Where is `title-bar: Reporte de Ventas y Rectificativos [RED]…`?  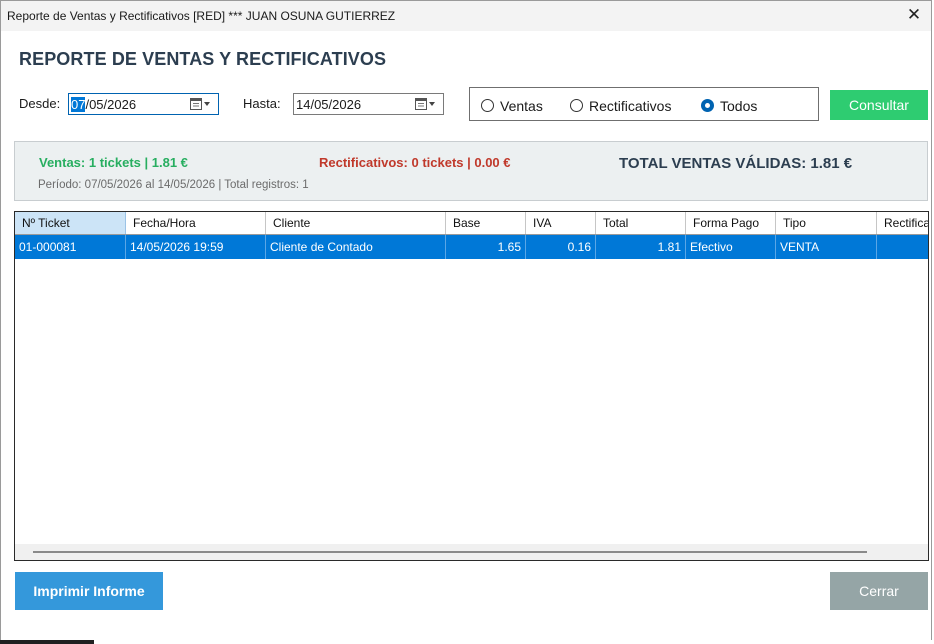
title-bar: Reporte de Ventas y Rectificativos [RED]… is located at coordinates (466, 16).